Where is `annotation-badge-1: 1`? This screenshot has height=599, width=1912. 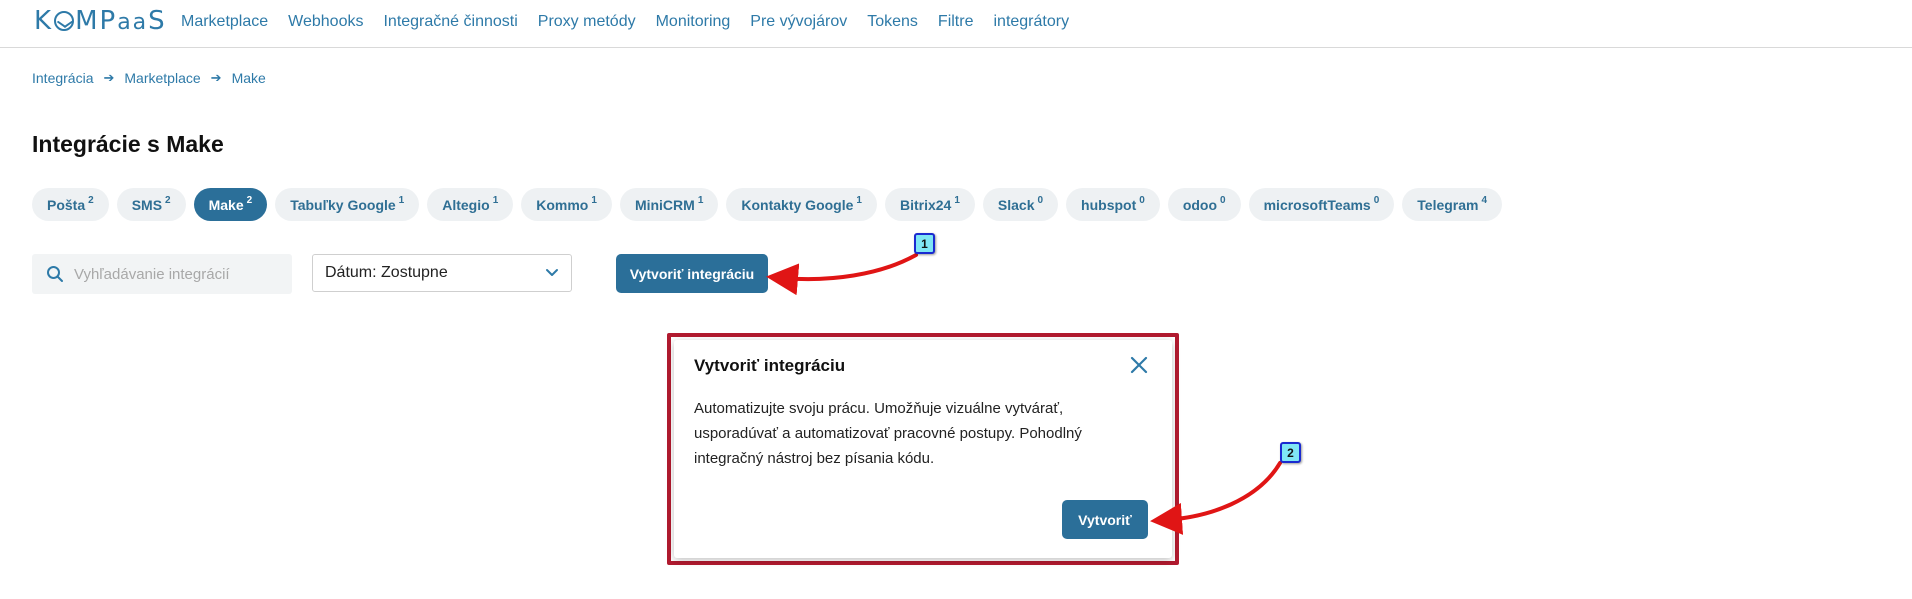 annotation-badge-1: 1 is located at coordinates (924, 243).